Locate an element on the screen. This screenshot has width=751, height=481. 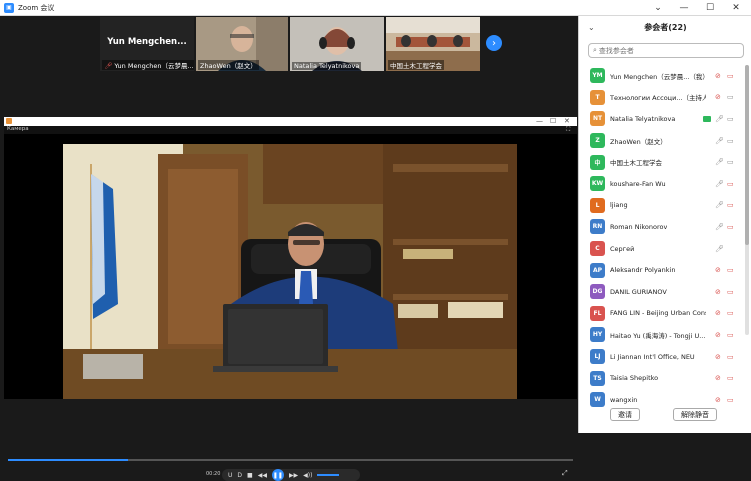
participant-row: NT Natalia Telyatnikova 🎤︎ ▭ is located at coordinates (661, 119).